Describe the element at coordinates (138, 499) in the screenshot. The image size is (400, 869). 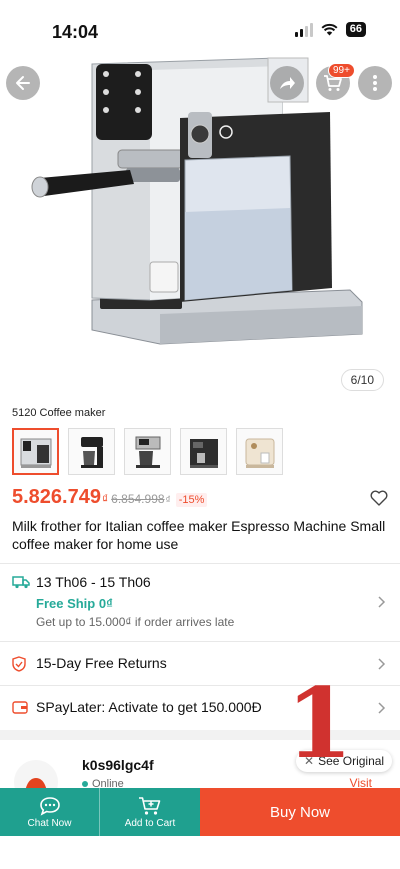
I see `original-price: 6.854.998` at that location.